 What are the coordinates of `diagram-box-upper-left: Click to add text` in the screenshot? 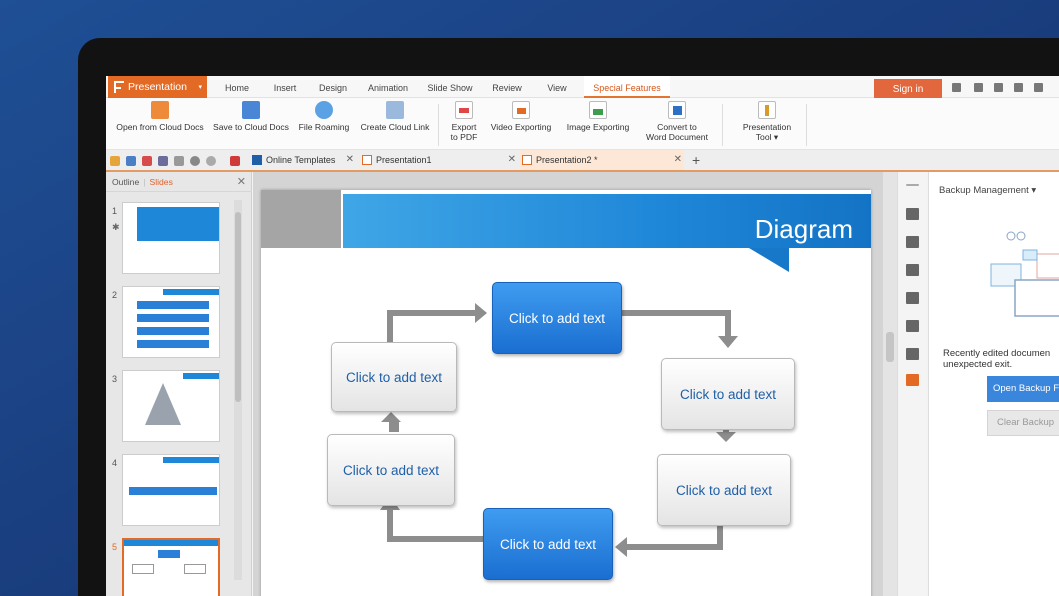 It's located at (394, 377).